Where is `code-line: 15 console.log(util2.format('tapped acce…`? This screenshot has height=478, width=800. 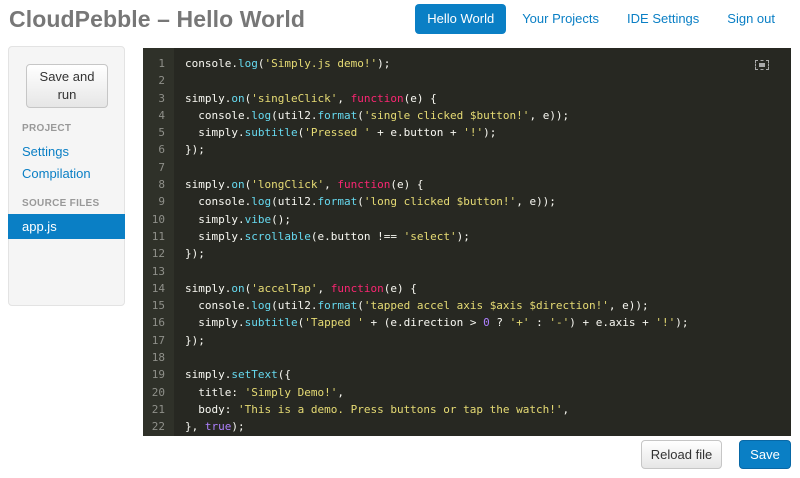 code-line: 15 console.log(util2.format('tapped acce… is located at coordinates (467, 305).